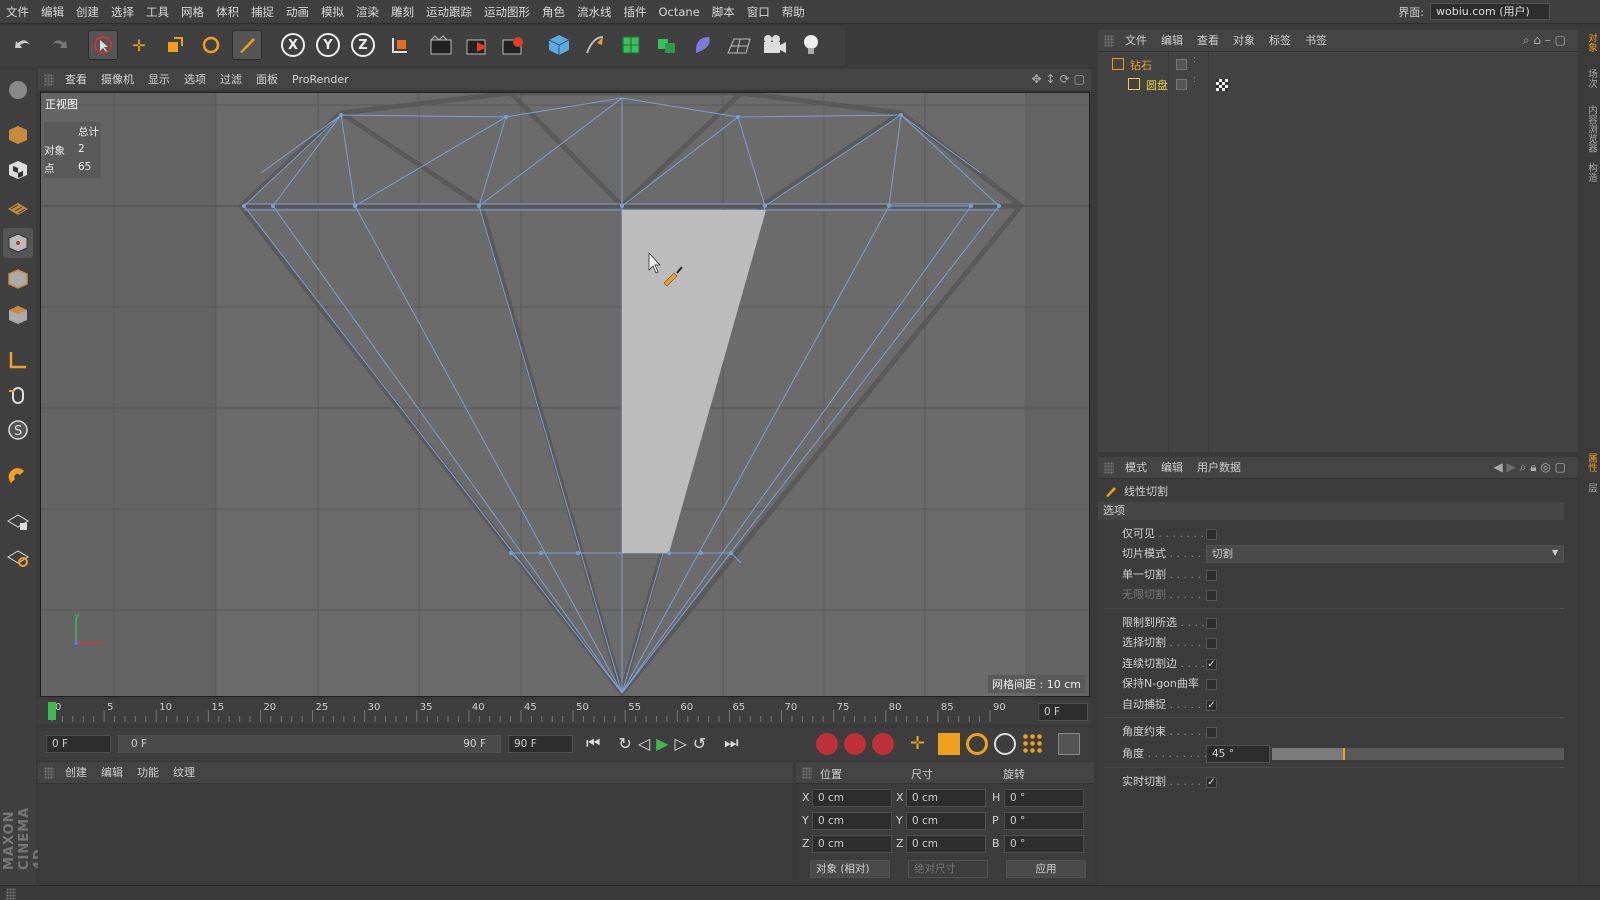 Image resolution: width=1600 pixels, height=900 pixels. What do you see at coordinates (1590, 172) in the screenshot?
I see `right-tab: 构造` at bounding box center [1590, 172].